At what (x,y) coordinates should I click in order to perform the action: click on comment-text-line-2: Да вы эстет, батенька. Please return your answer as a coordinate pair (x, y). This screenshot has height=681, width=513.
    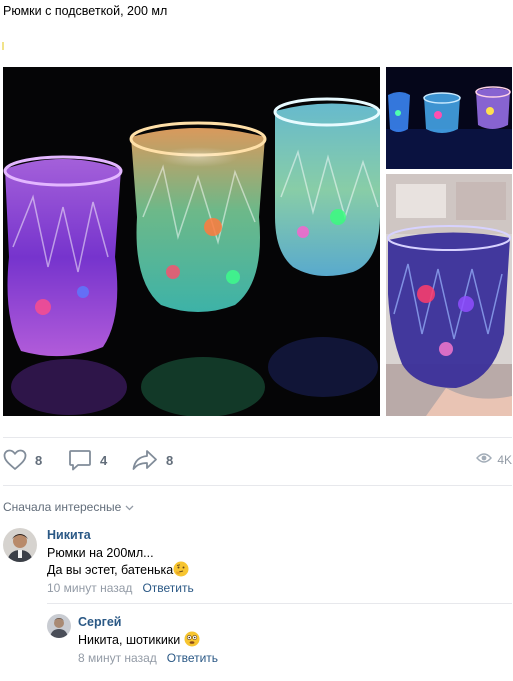
    Looking at the image, I should click on (118, 570).